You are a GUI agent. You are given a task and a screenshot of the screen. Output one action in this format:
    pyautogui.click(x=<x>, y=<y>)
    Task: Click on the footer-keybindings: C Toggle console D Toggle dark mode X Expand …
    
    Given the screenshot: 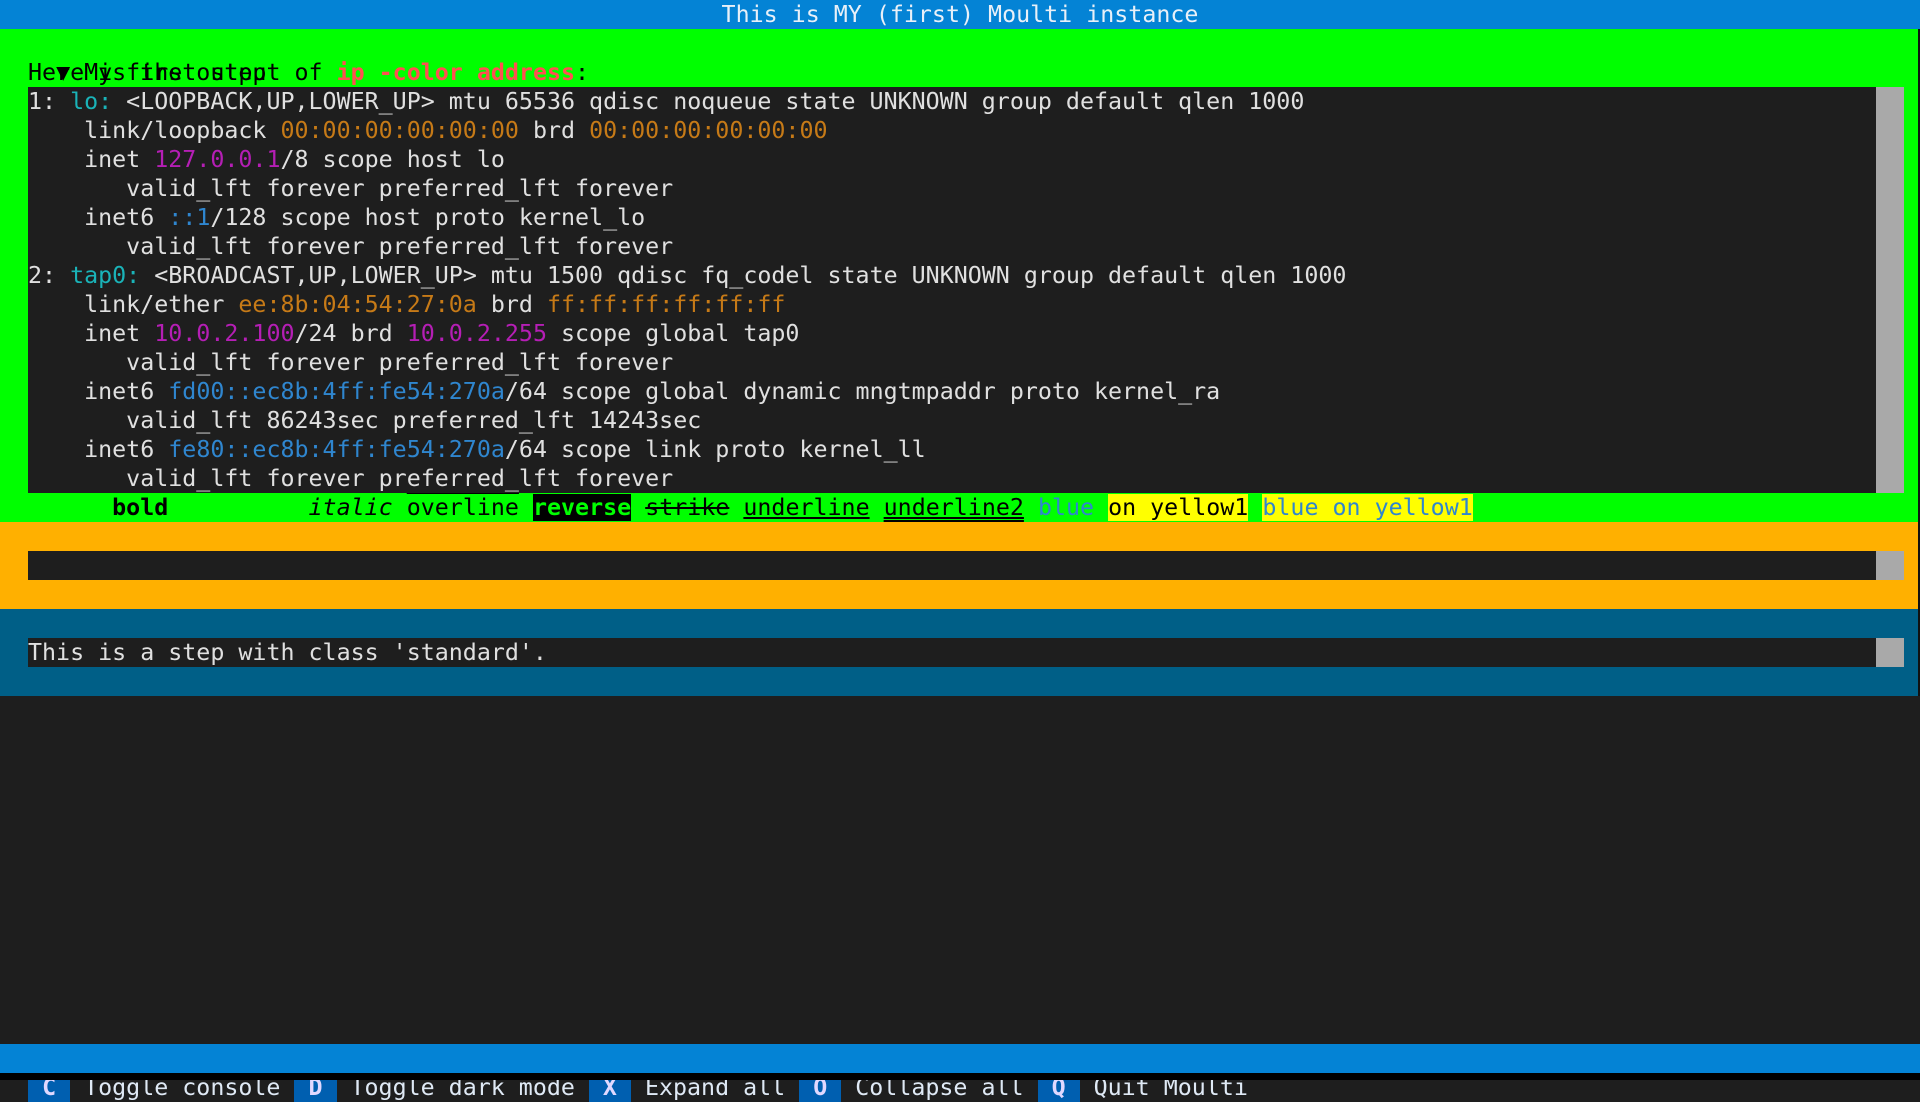 What is the action you would take?
    pyautogui.click(x=960, y=1073)
    